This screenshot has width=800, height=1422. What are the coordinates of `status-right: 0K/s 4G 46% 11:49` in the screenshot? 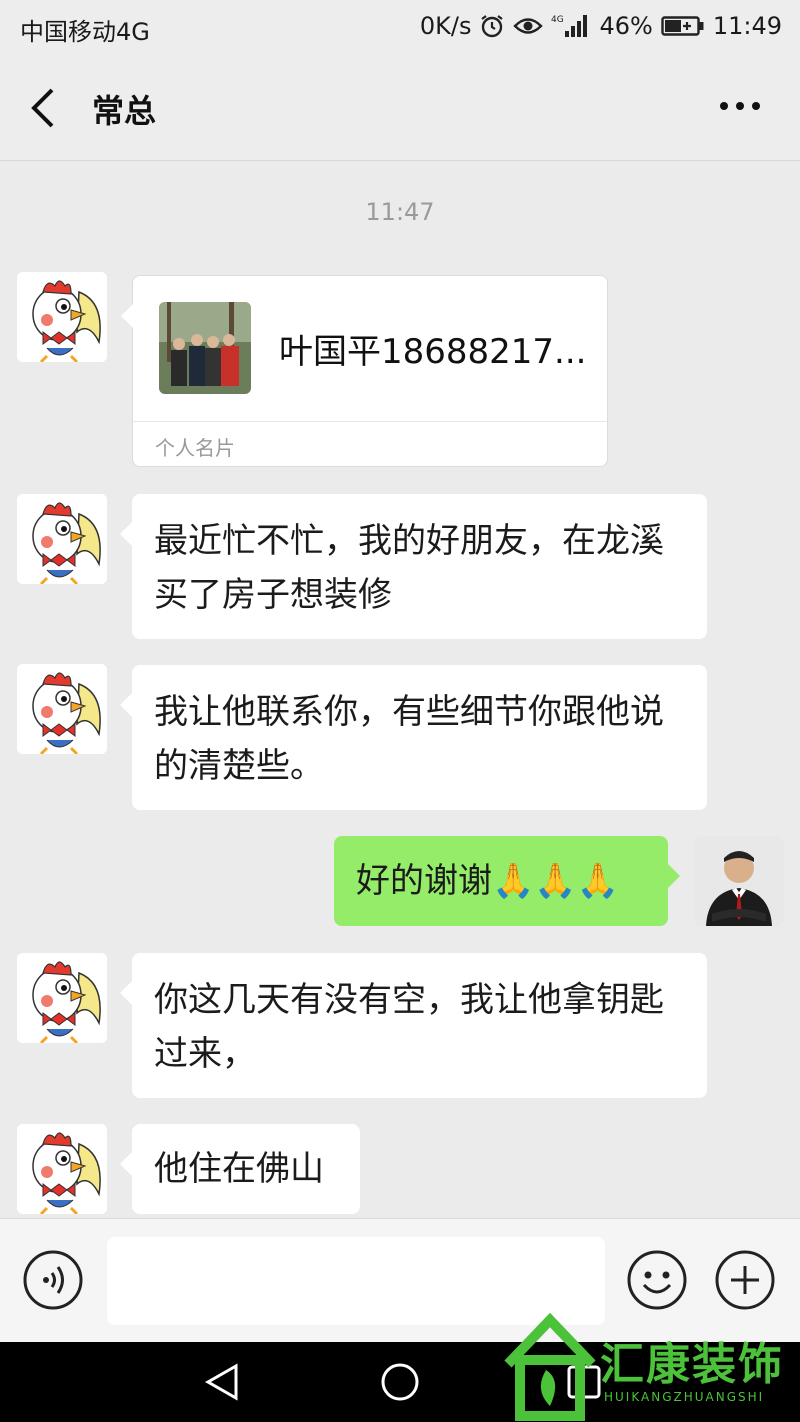 It's located at (601, 26).